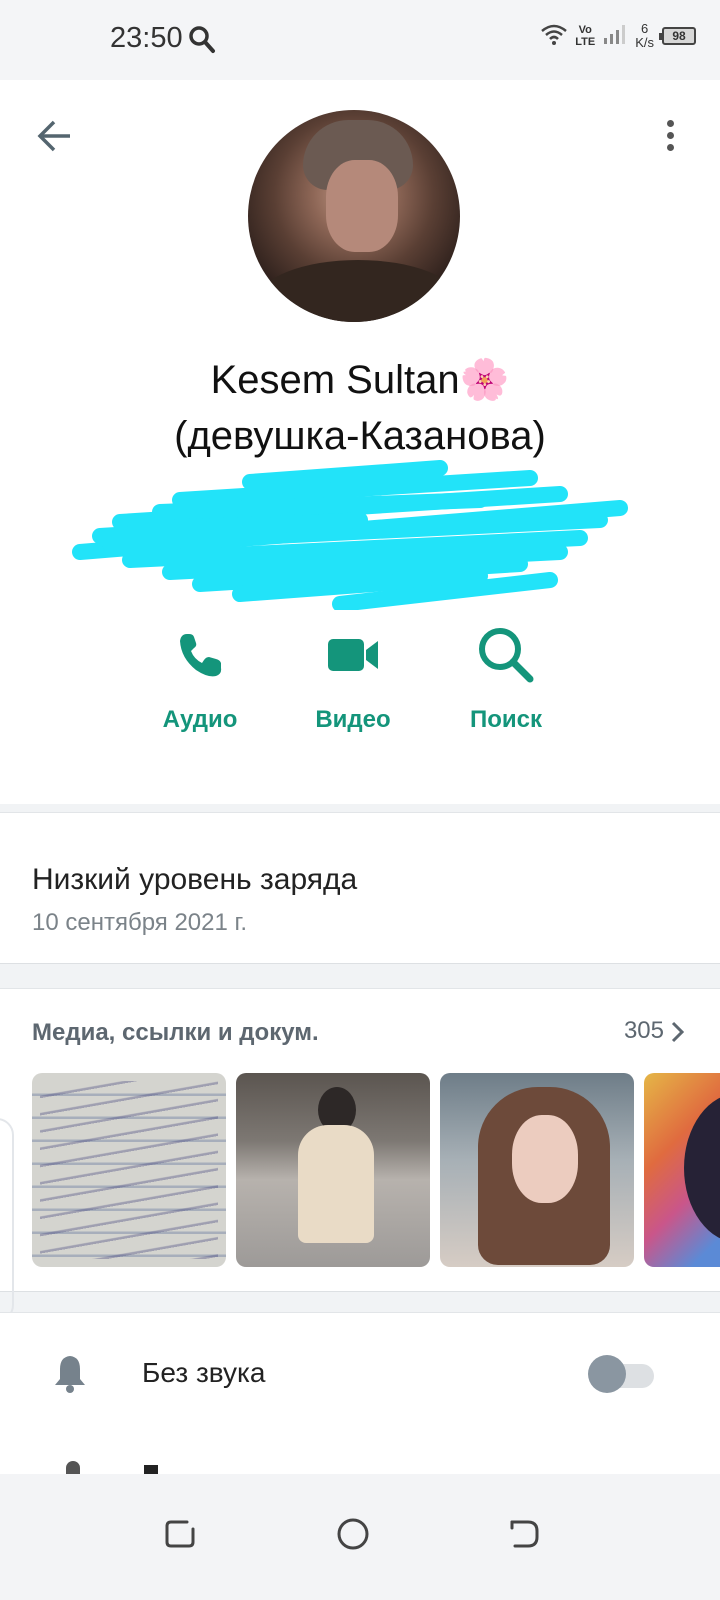 The height and width of the screenshot is (1600, 720). Describe the element at coordinates (353, 655) in the screenshot. I see `video-camera-icon` at that location.